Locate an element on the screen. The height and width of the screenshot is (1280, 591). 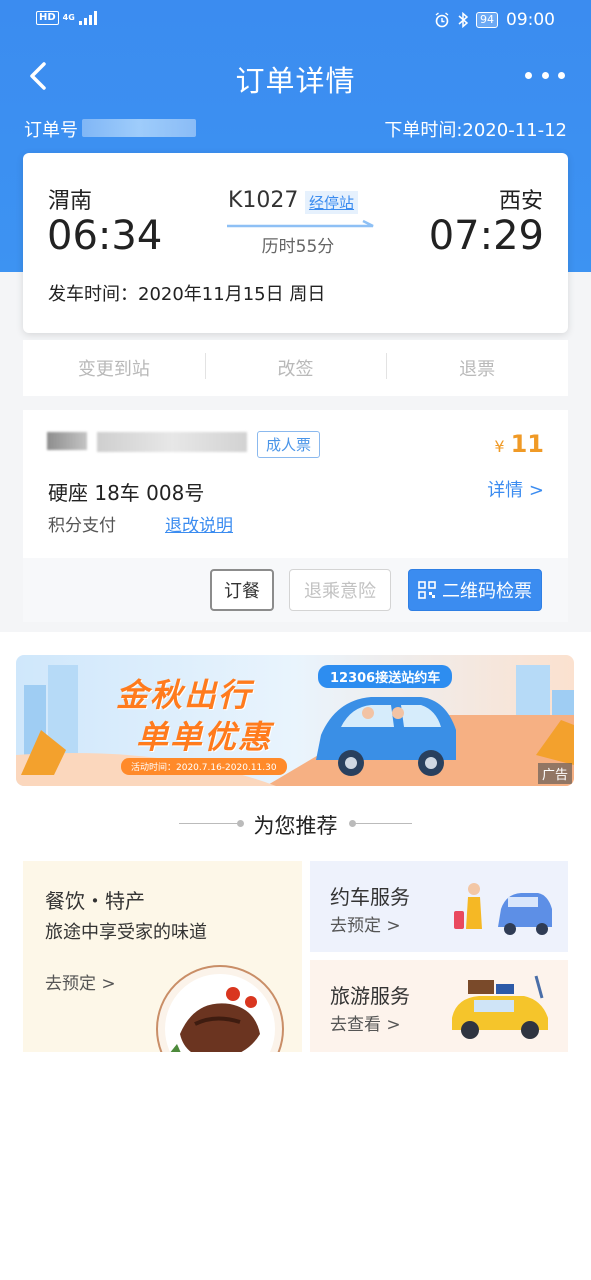
network-type: 4G is located at coordinates (68, 17).